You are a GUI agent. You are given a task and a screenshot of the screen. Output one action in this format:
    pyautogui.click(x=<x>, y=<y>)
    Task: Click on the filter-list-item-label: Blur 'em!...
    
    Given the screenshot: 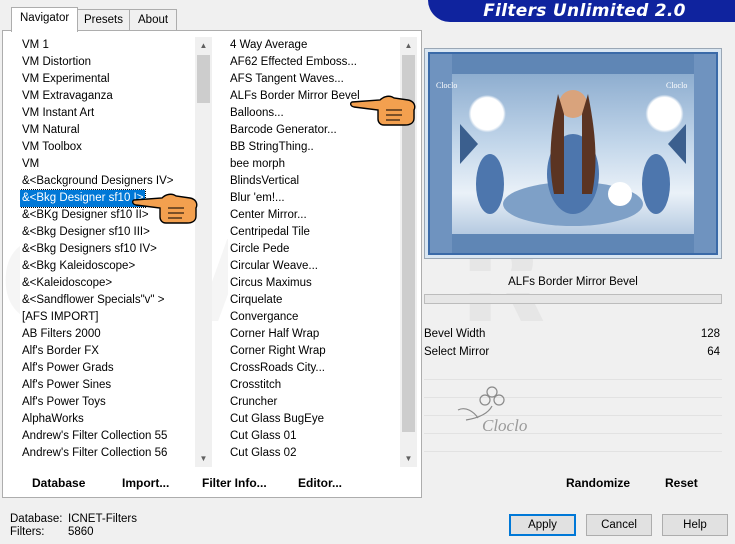 What is the action you would take?
    pyautogui.click(x=257, y=198)
    